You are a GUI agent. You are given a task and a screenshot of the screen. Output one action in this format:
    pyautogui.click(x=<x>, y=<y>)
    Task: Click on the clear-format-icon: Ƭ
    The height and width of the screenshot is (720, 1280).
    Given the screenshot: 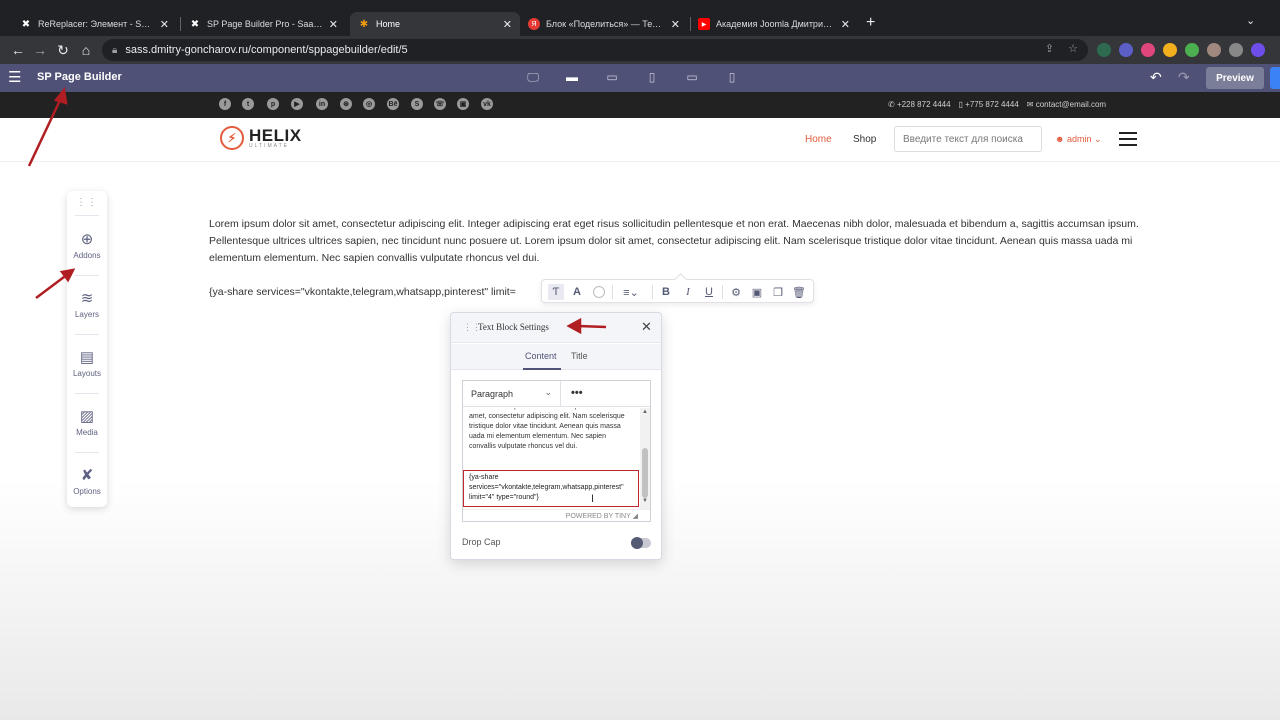 What is the action you would take?
    pyautogui.click(x=556, y=292)
    